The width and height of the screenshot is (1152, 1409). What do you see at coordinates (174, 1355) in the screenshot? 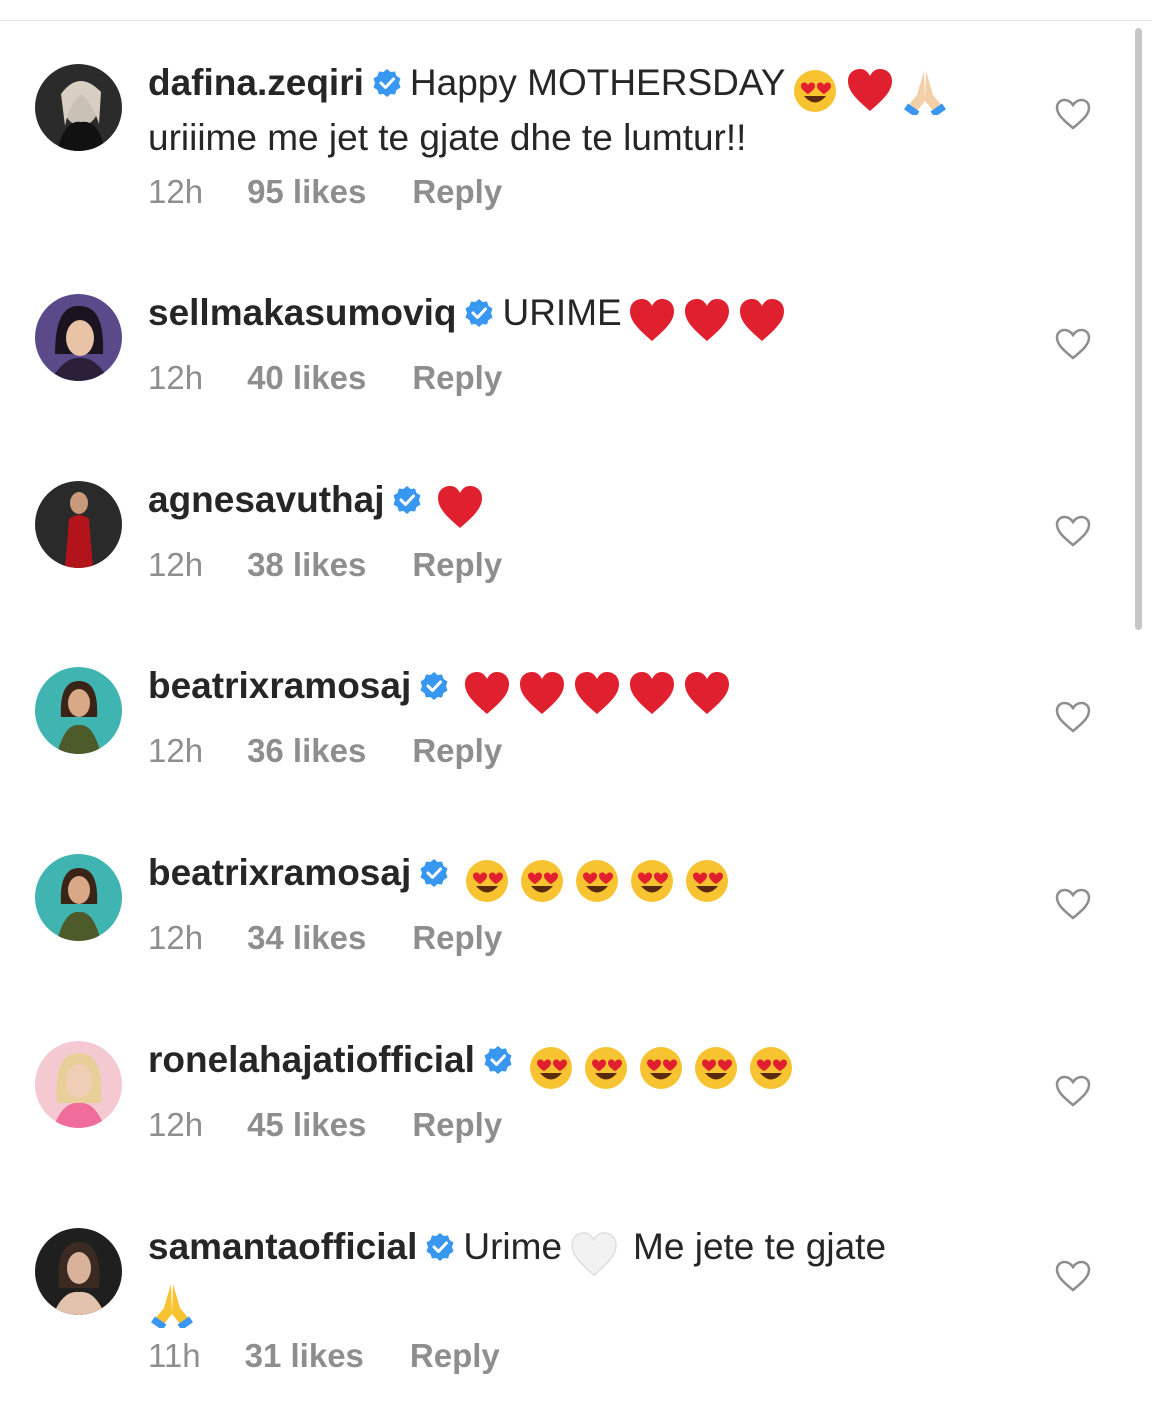
I see `comment-time: 11h` at bounding box center [174, 1355].